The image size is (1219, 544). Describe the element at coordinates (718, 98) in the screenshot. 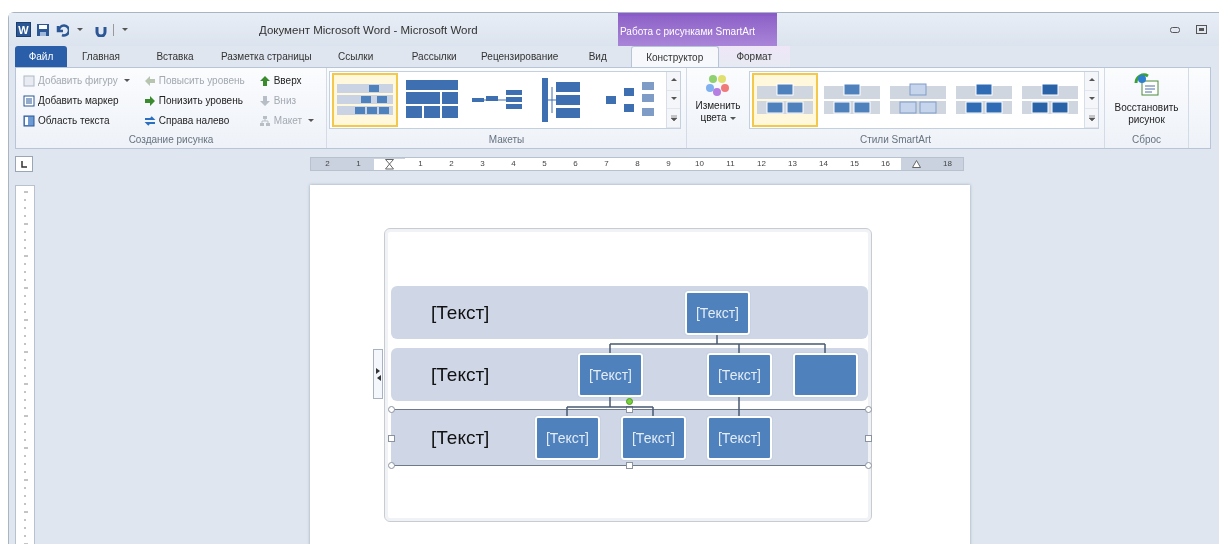

I see `change-colors-button: Изменить цвета` at that location.